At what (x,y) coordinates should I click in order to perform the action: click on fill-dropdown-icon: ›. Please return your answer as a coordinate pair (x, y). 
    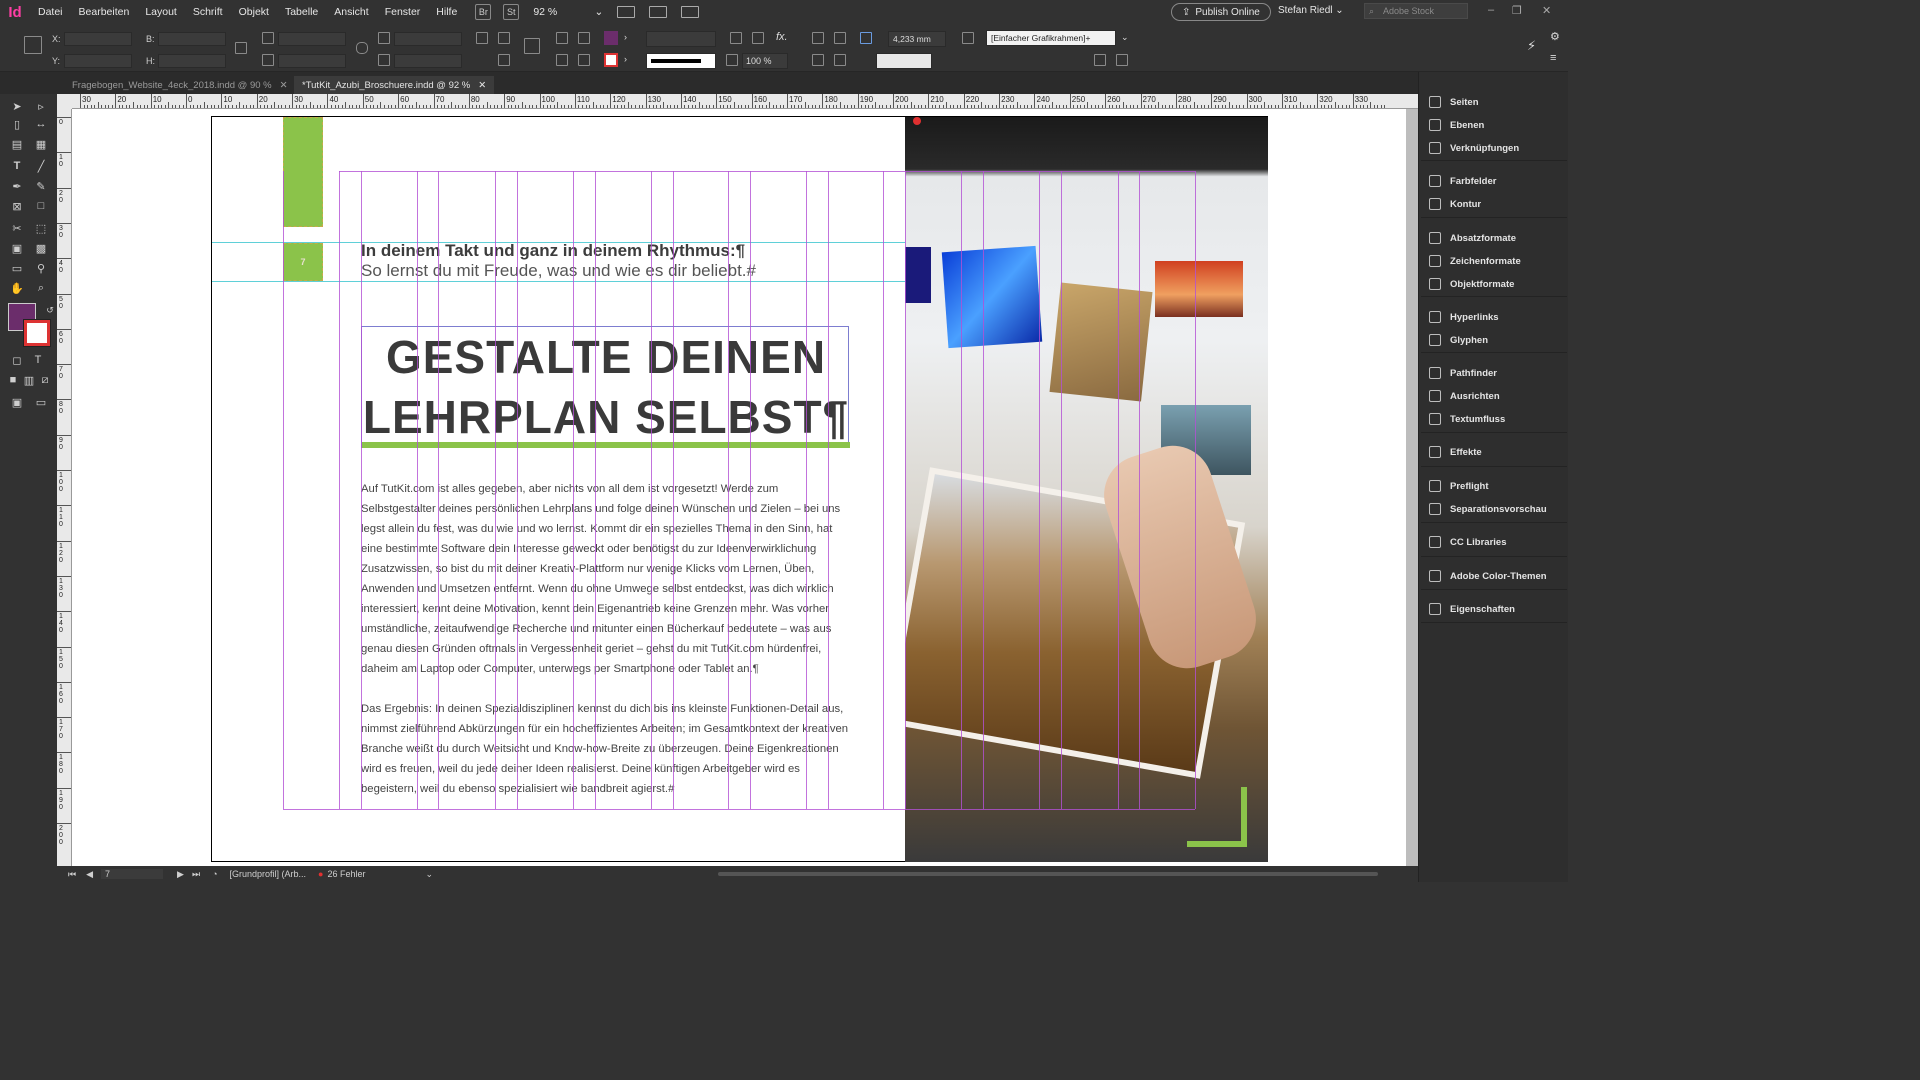
    Looking at the image, I should click on (625, 37).